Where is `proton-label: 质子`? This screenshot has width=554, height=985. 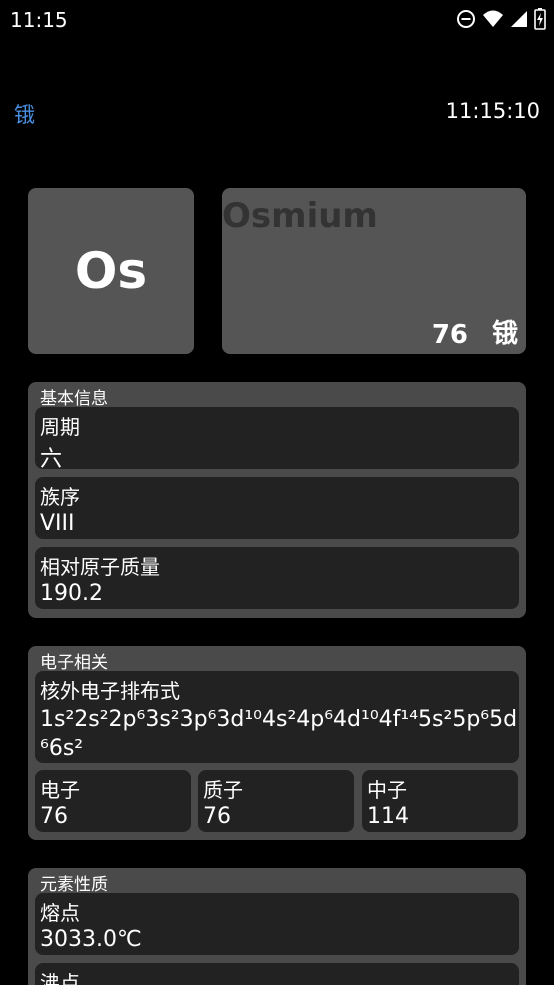
proton-label: 质子 is located at coordinates (223, 790).